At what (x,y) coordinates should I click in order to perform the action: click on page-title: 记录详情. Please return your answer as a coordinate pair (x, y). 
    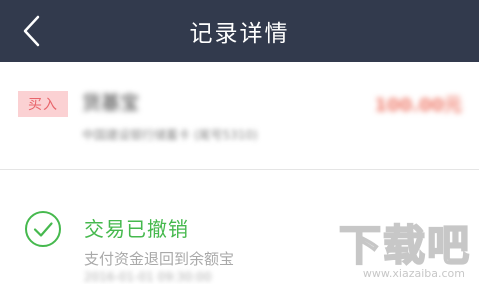
    Looking at the image, I should click on (239, 34).